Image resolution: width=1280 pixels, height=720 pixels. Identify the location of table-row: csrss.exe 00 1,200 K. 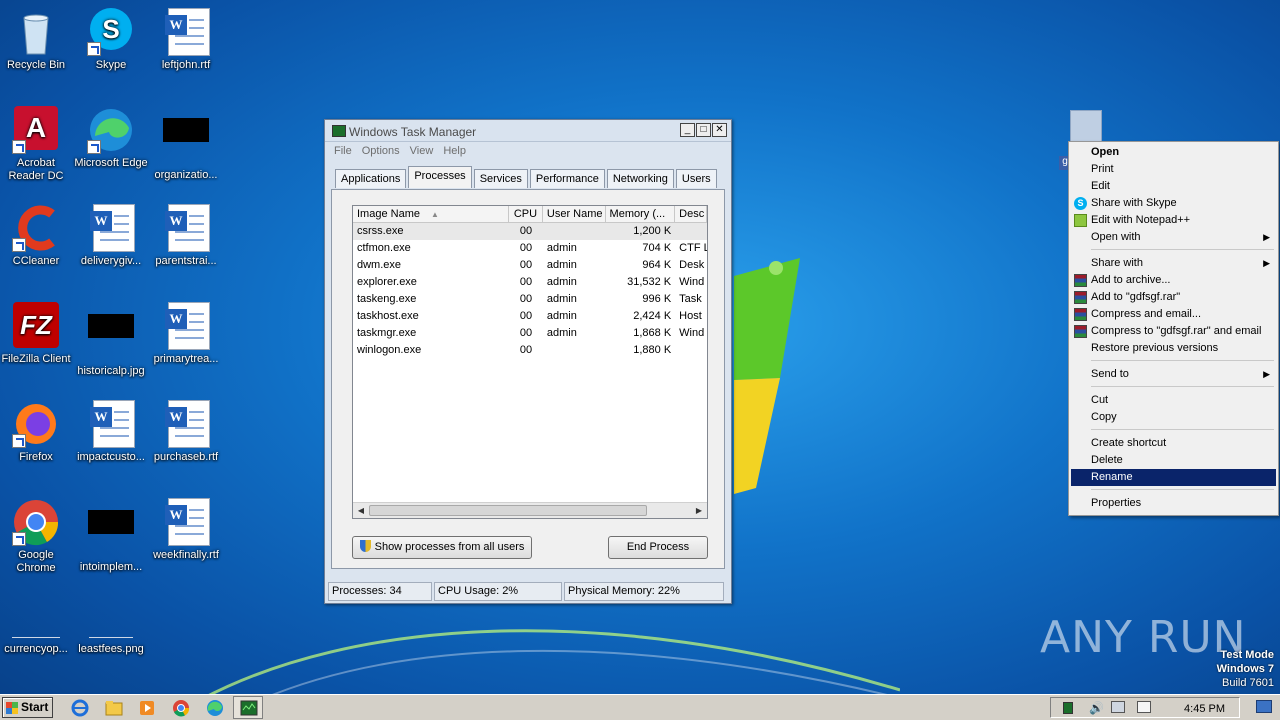
(530, 231).